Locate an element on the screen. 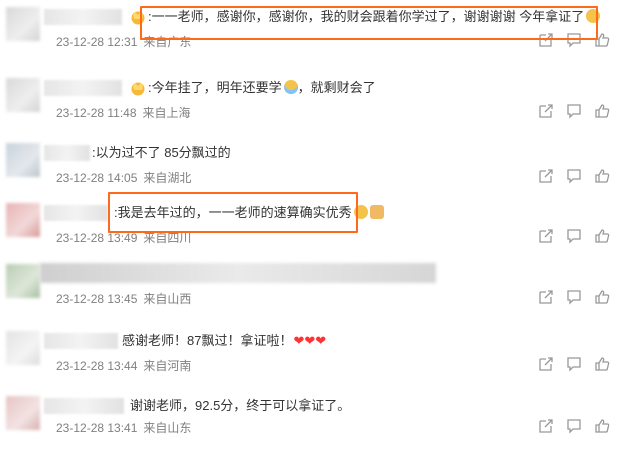 The image size is (618, 451). comment-text: :今年挂了，明年还要学 ，就剩财会了 is located at coordinates (262, 87).